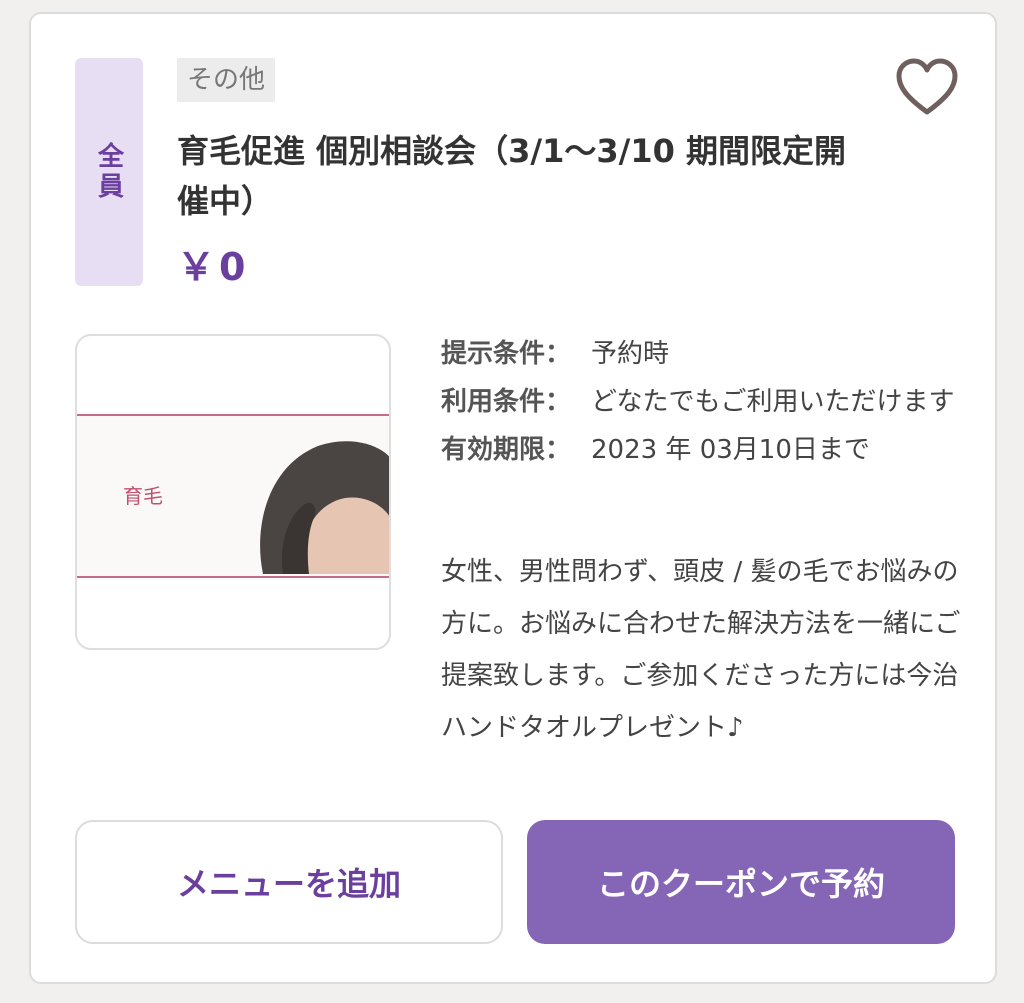  What do you see at coordinates (701, 354) in the screenshot?
I see `condition-presentation: 提示条件： 予約時` at bounding box center [701, 354].